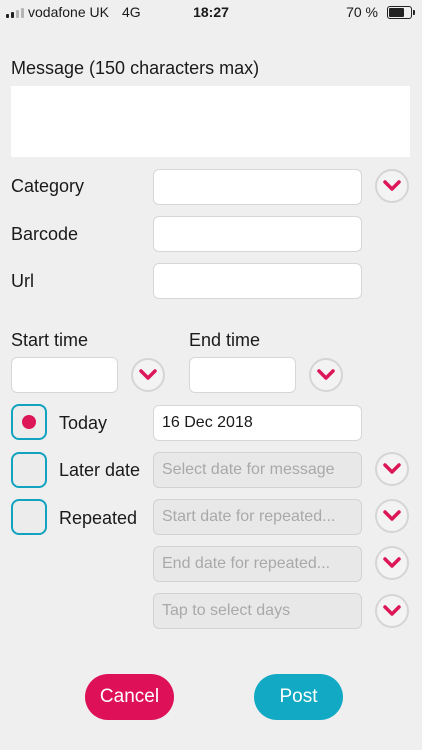  What do you see at coordinates (48, 186) in the screenshot?
I see `category-label: Category` at bounding box center [48, 186].